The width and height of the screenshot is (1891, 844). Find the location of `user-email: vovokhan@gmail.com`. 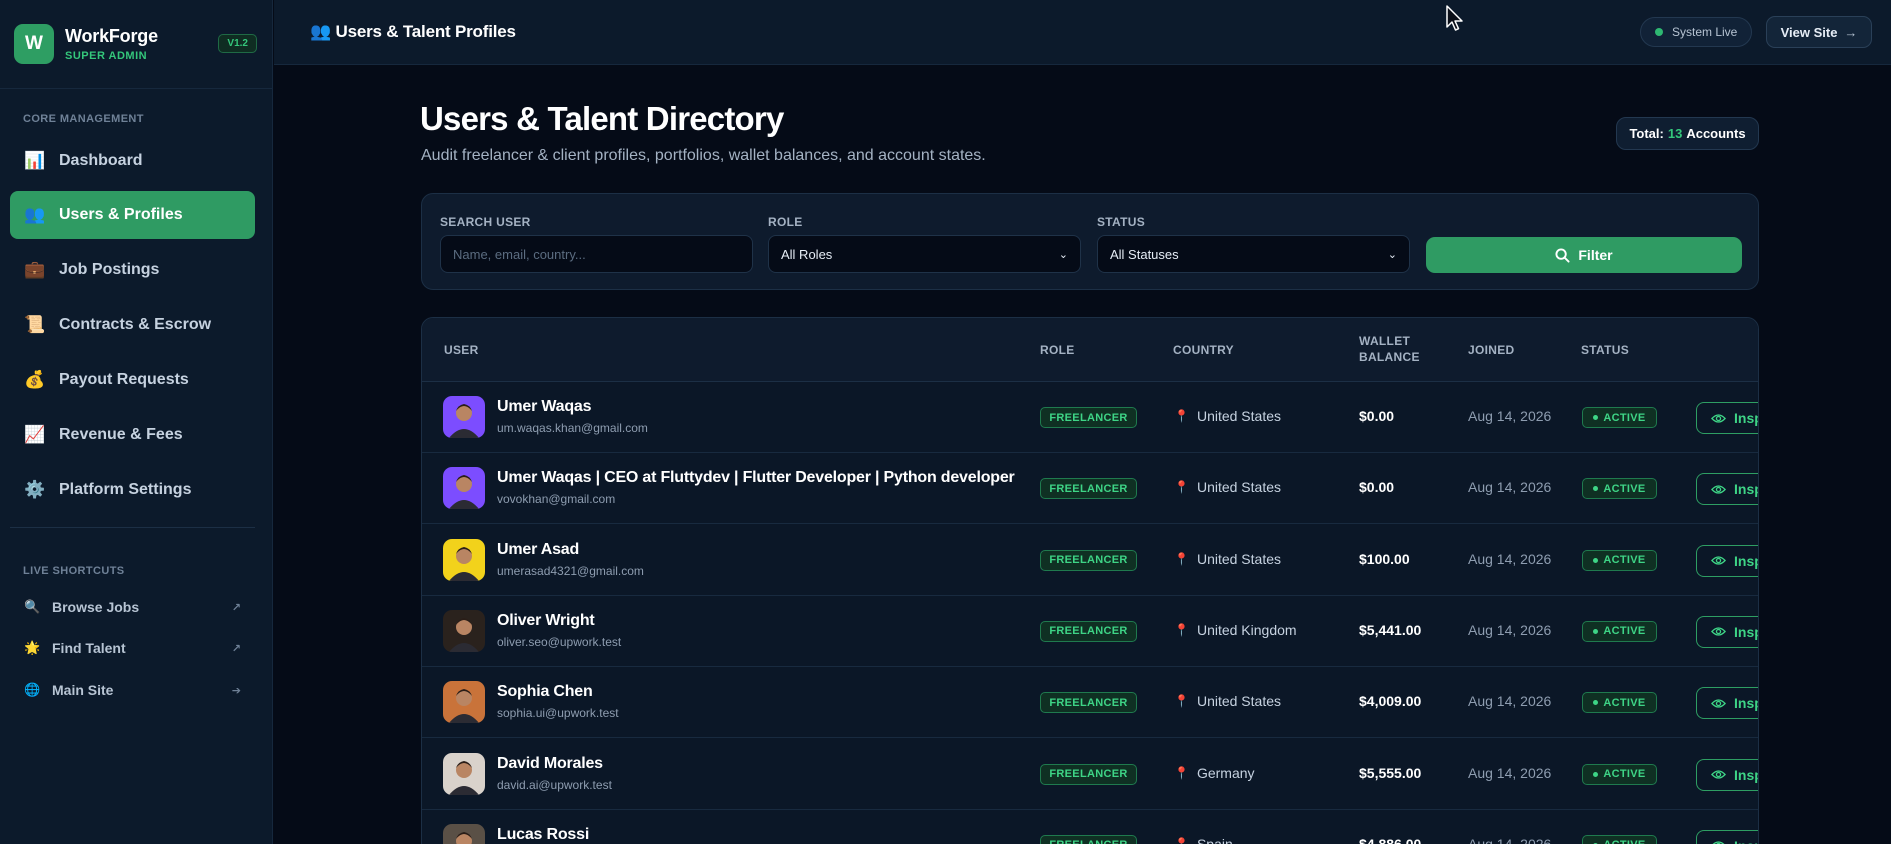

user-email: vovokhan@gmail.com is located at coordinates (556, 499).